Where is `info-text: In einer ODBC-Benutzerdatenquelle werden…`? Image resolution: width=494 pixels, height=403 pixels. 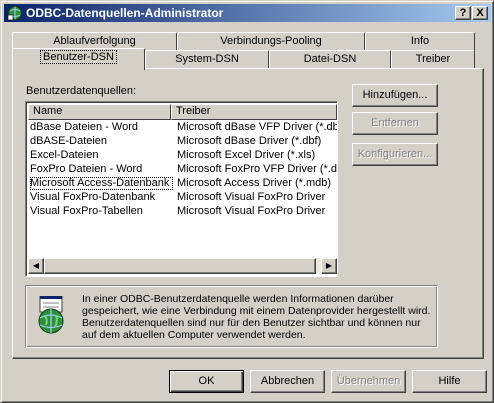 info-text: In einer ODBC-Benutzerdatenquelle werden… is located at coordinates (256, 317).